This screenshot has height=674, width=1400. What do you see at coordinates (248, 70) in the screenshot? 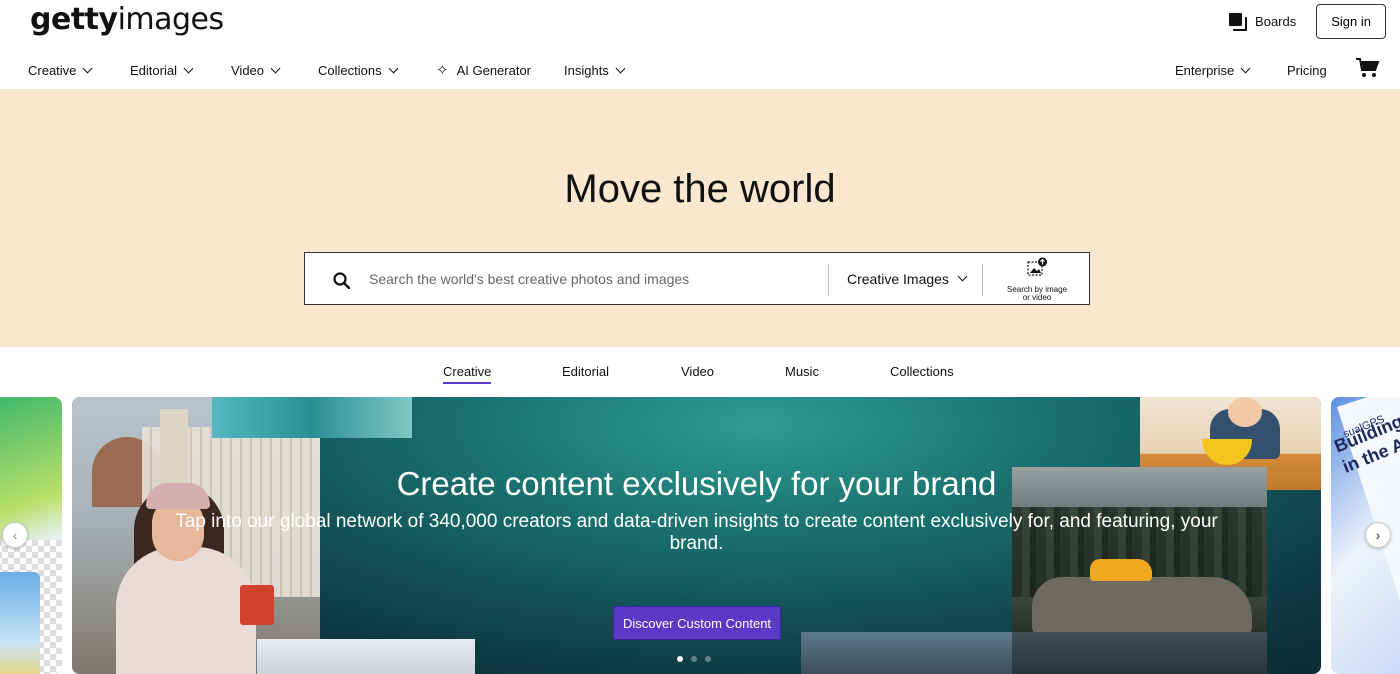
I see `nav-item-label: Video` at bounding box center [248, 70].